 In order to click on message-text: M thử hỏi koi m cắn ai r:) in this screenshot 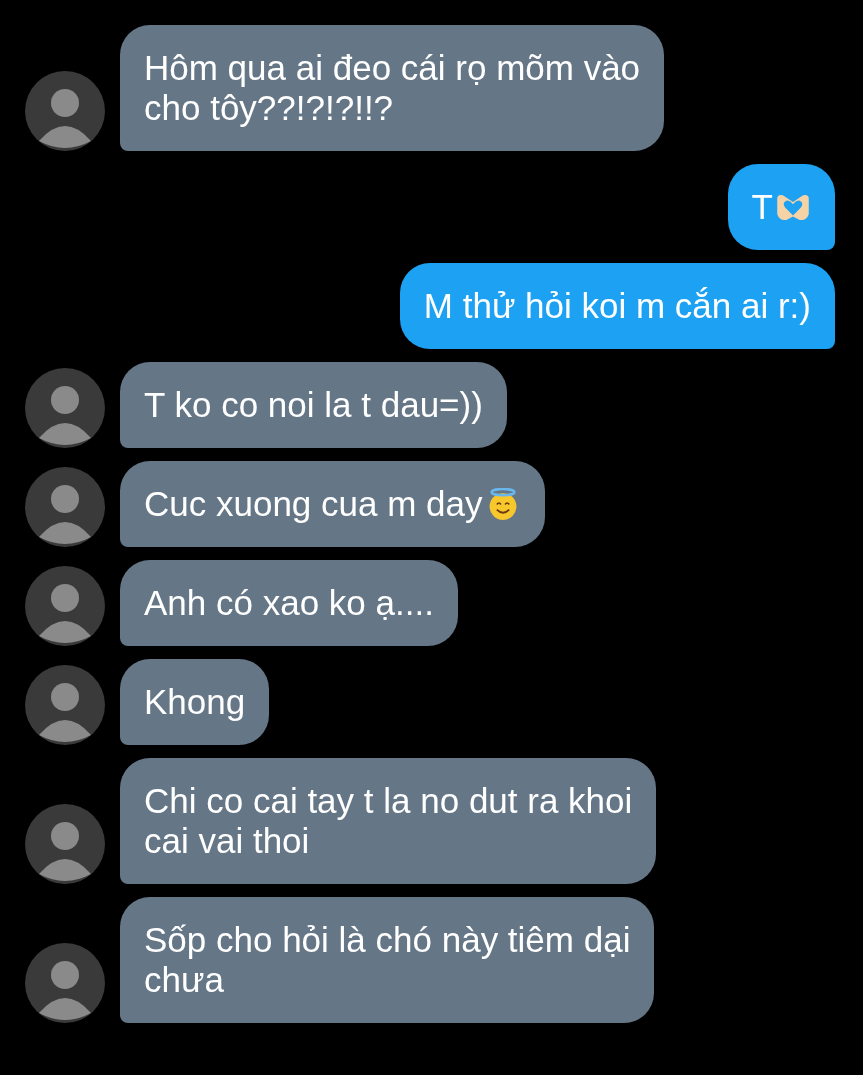, I will do `click(617, 306)`.